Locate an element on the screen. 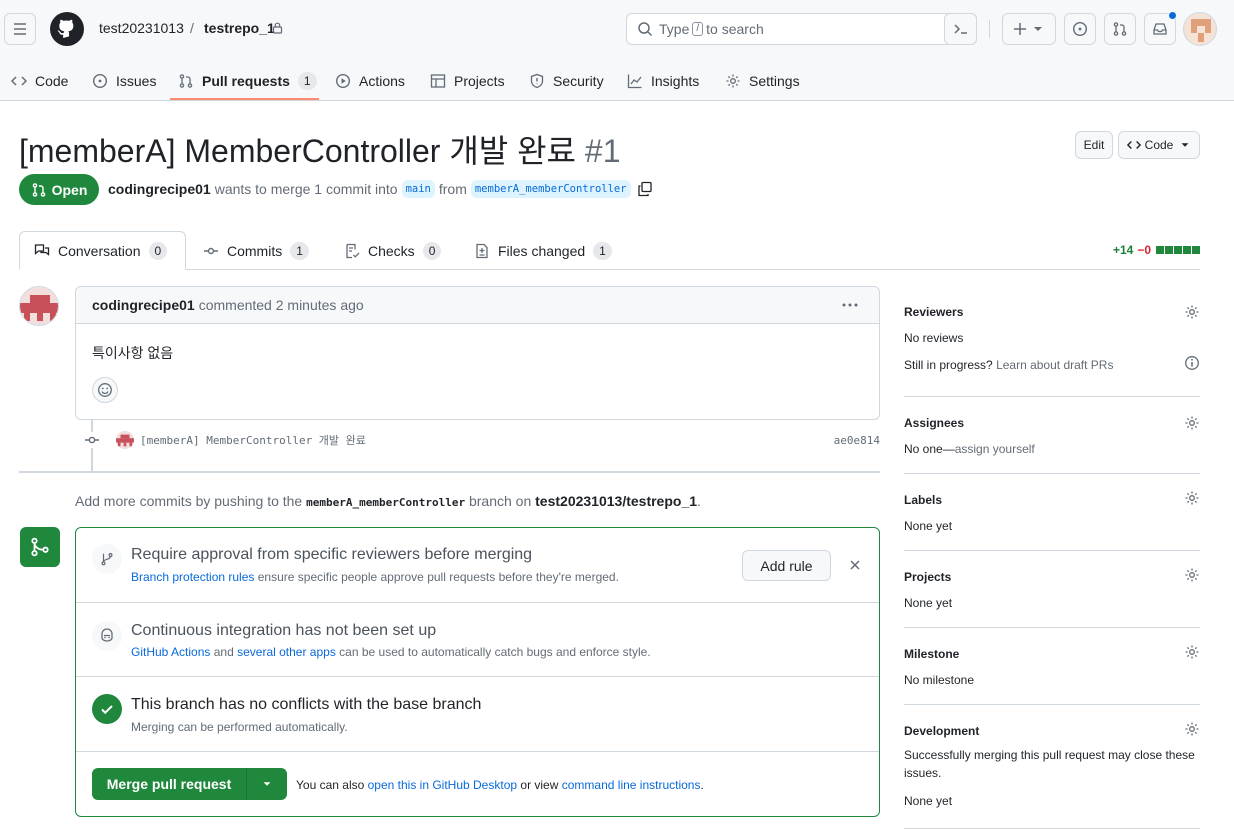 This screenshot has width=1234, height=833. comment-time: commented 2 minutes ago is located at coordinates (281, 305).